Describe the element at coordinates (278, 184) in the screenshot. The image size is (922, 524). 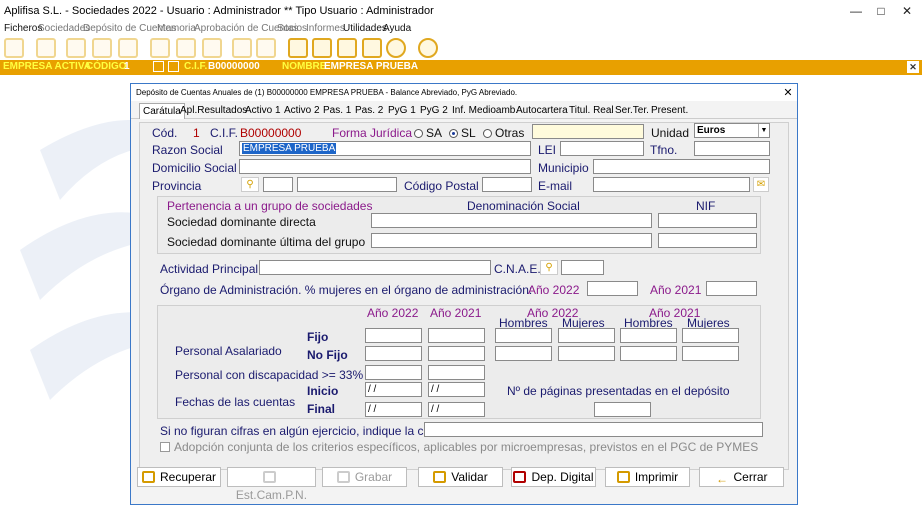
I see `provincia-code-input` at that location.